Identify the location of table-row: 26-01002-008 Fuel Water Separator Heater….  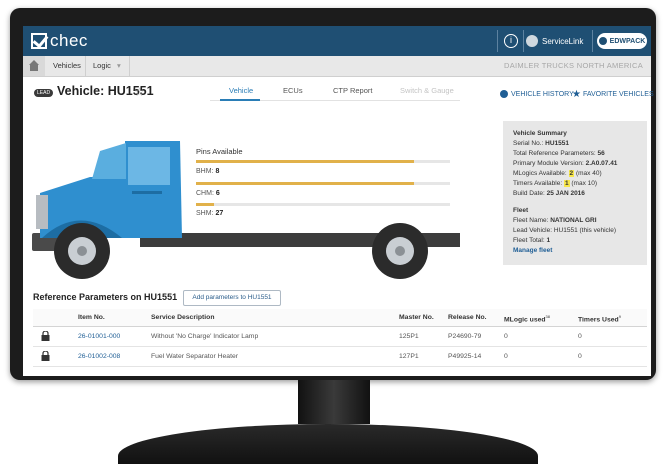
(340, 357).